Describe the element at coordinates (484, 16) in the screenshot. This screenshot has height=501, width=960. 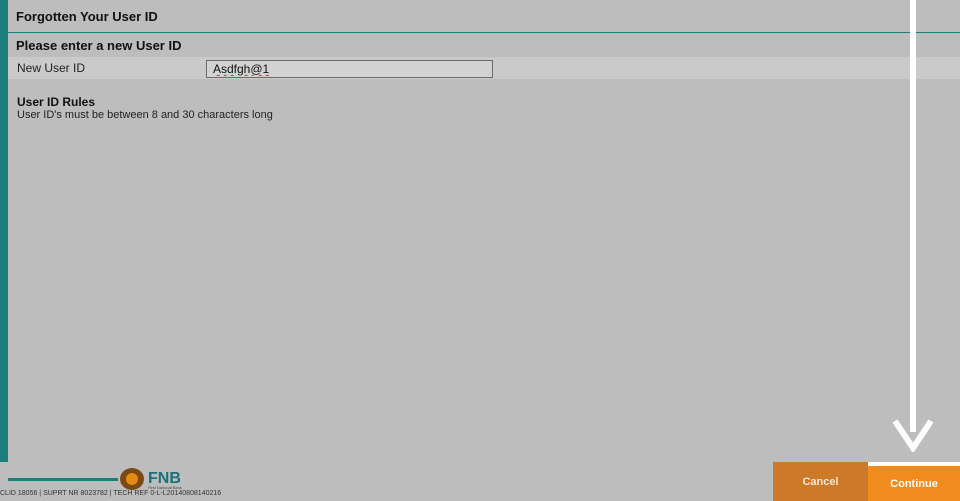
I see `page-header: Forgotten Your User ID` at that location.